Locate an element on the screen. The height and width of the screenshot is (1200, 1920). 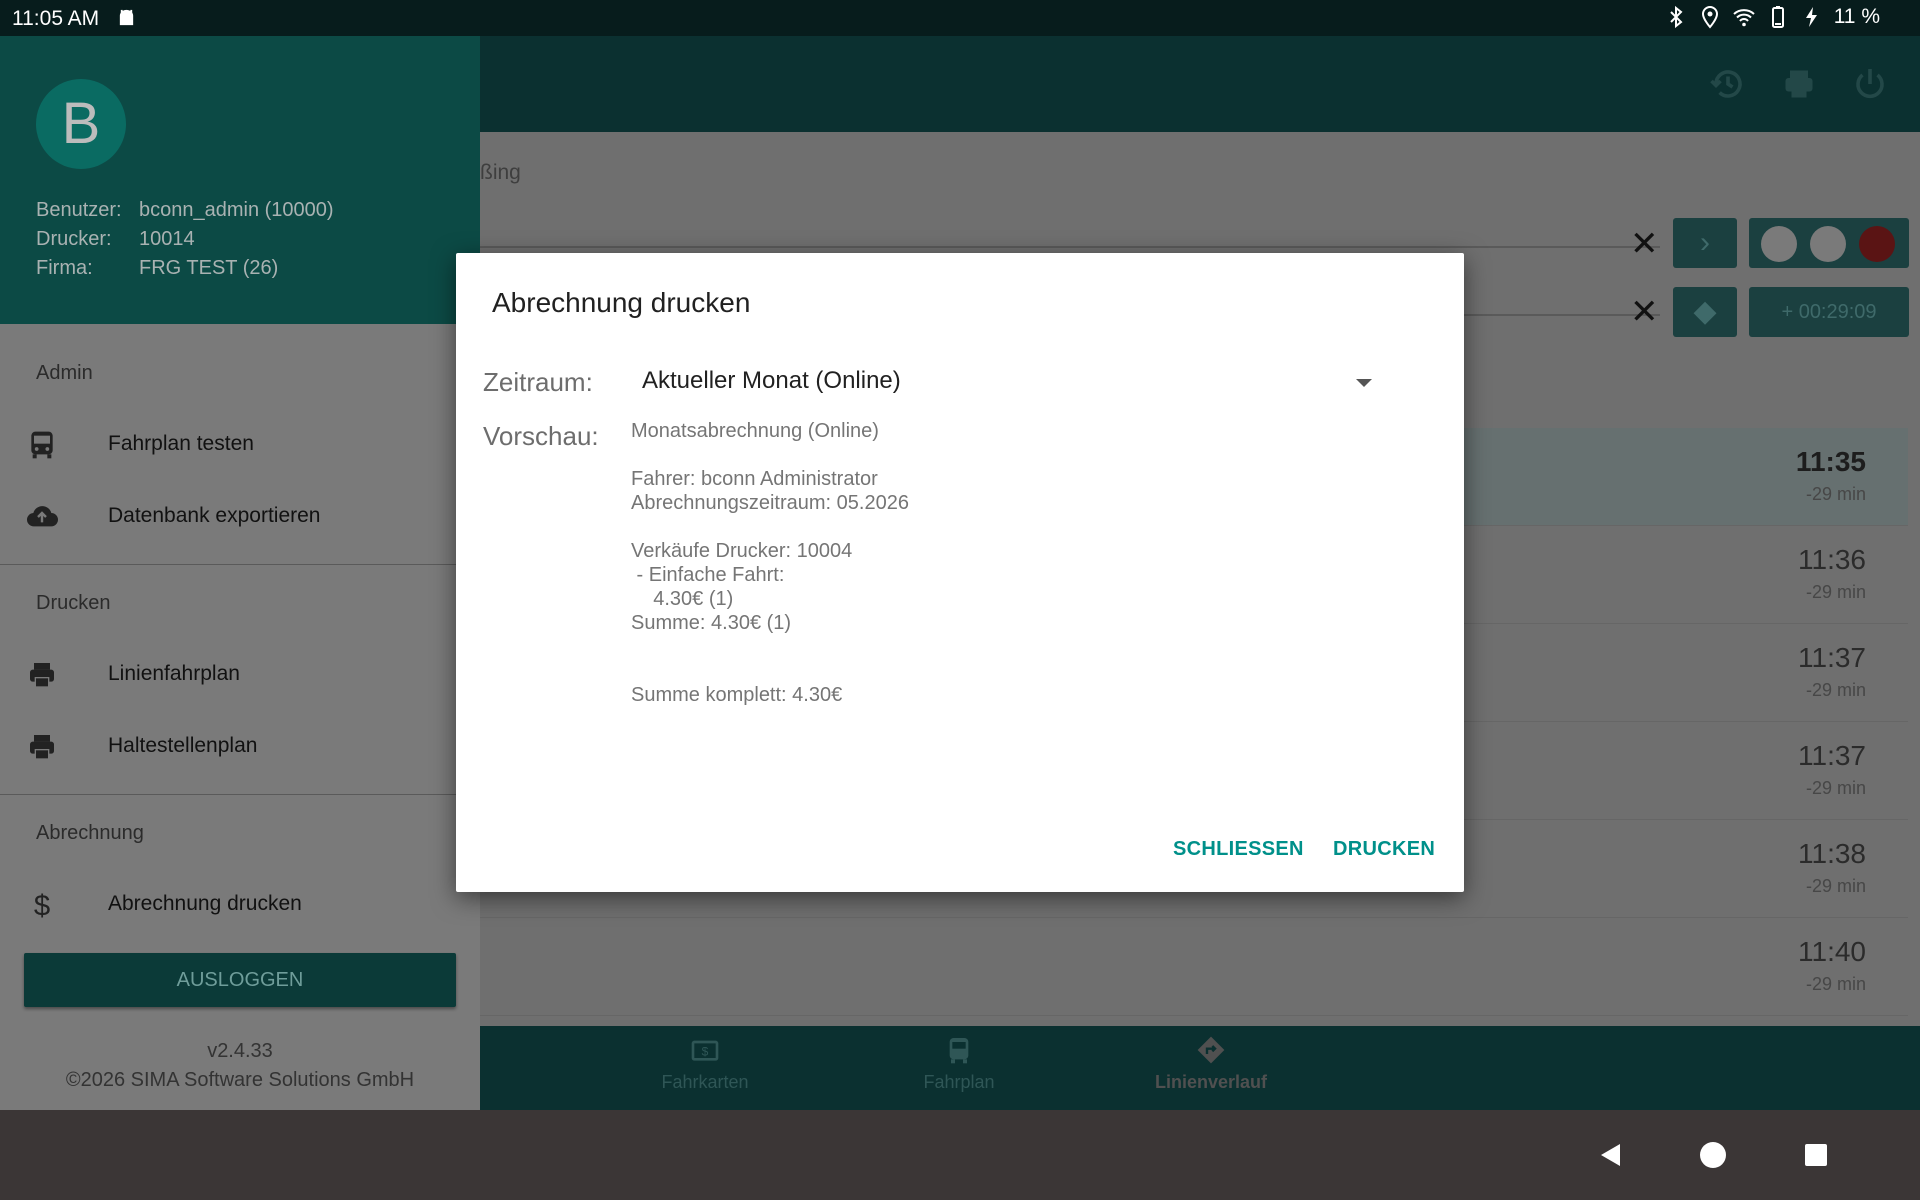
nav-label: Fahrplan is located at coordinates (959, 1082).